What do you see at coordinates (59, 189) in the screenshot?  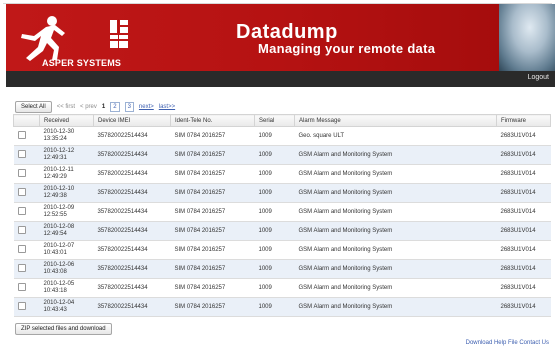 I see `received-date: 2010-12-10` at bounding box center [59, 189].